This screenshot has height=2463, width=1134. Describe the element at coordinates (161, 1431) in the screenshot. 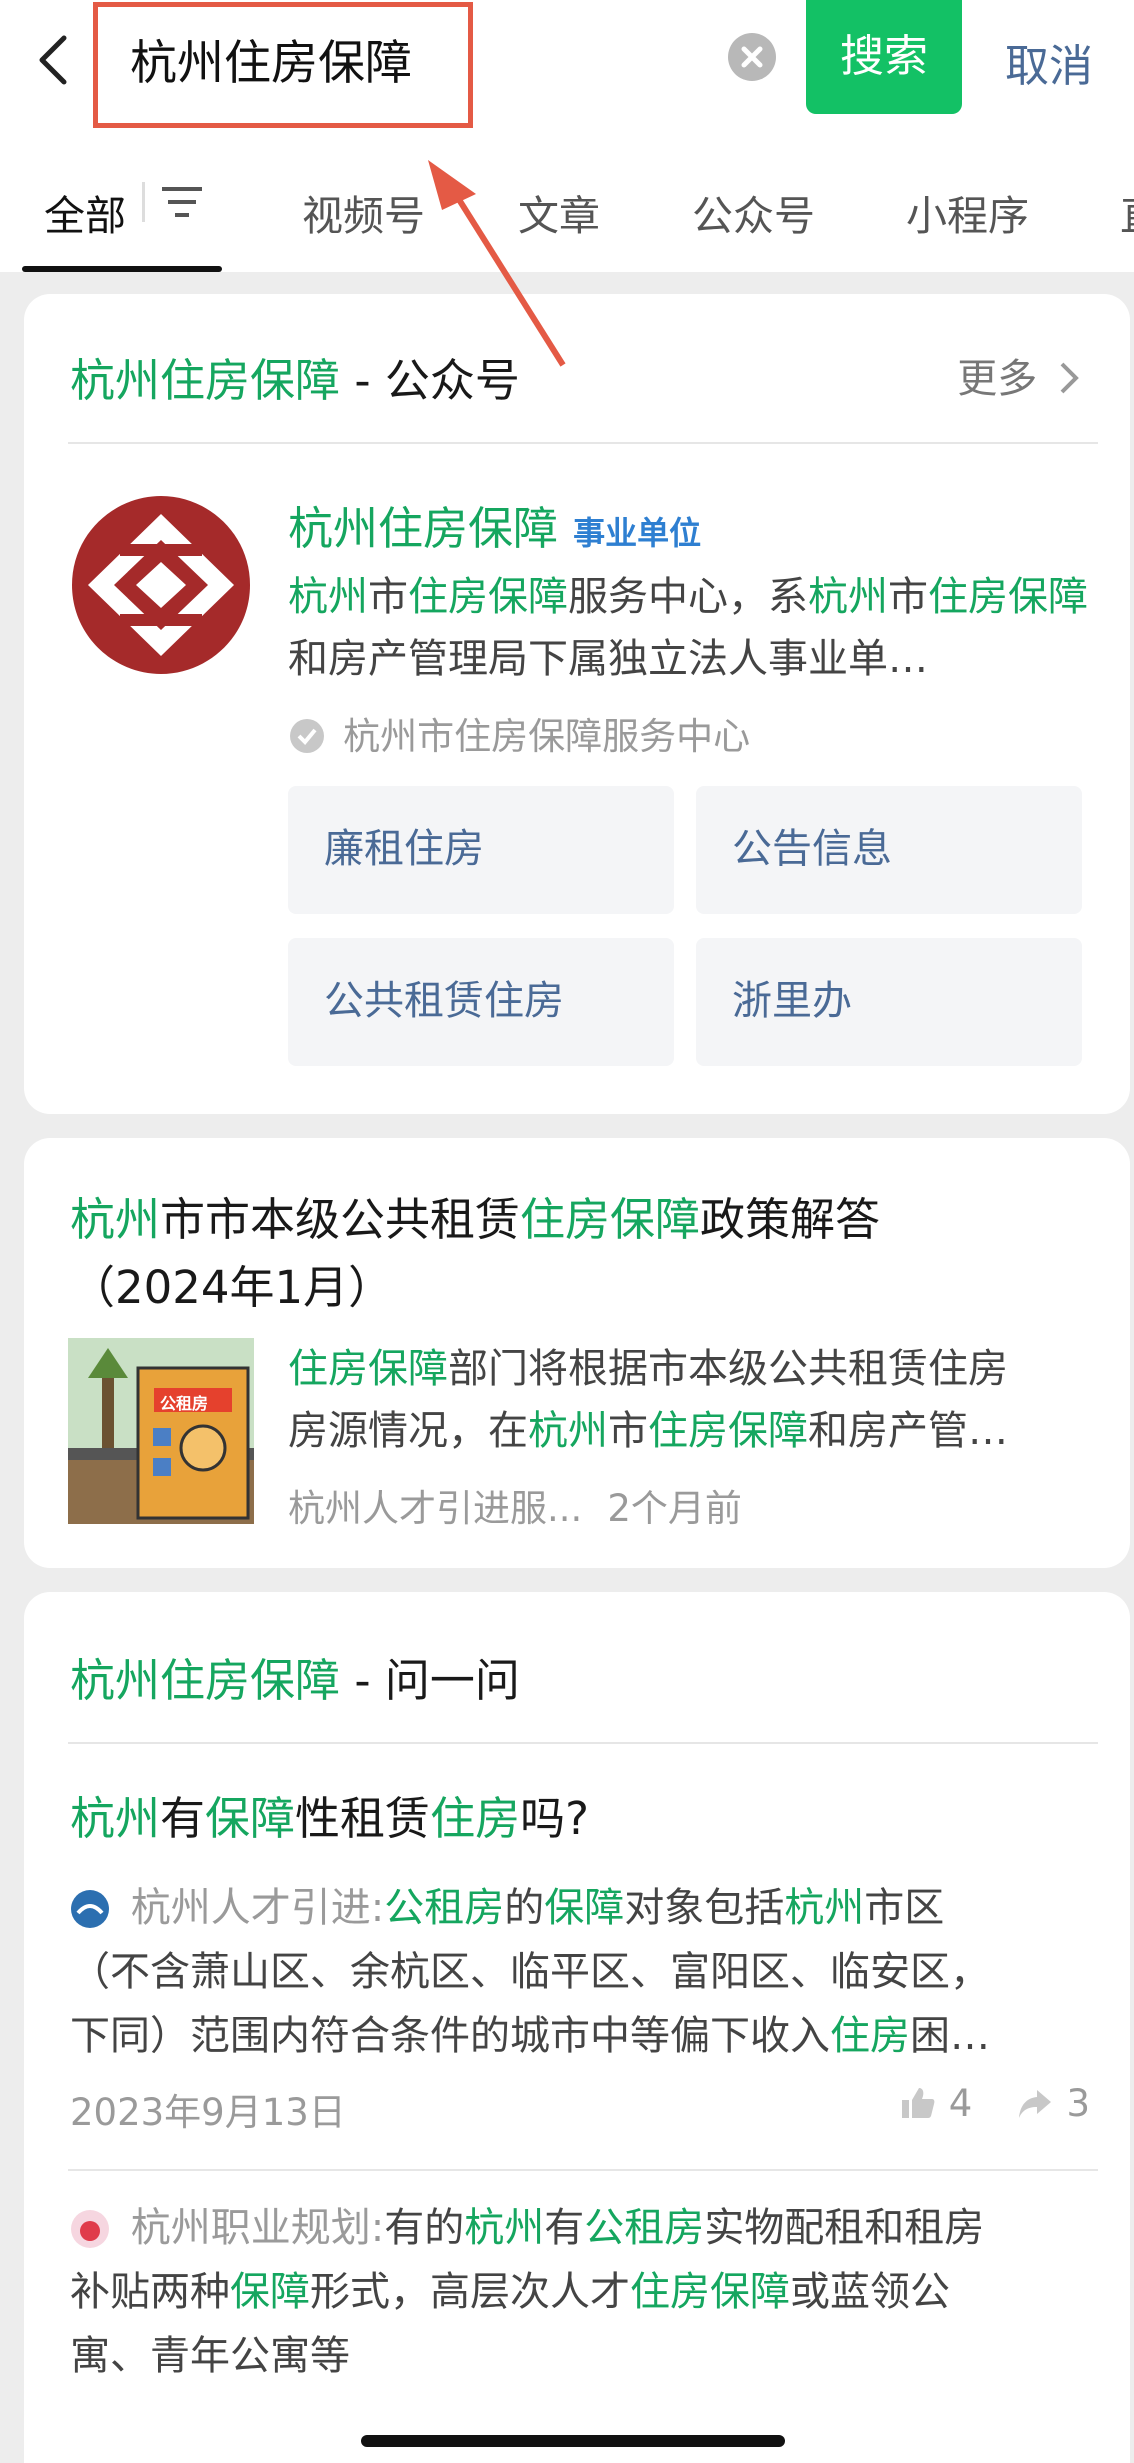

I see `article-thumbnail: 公租房` at that location.